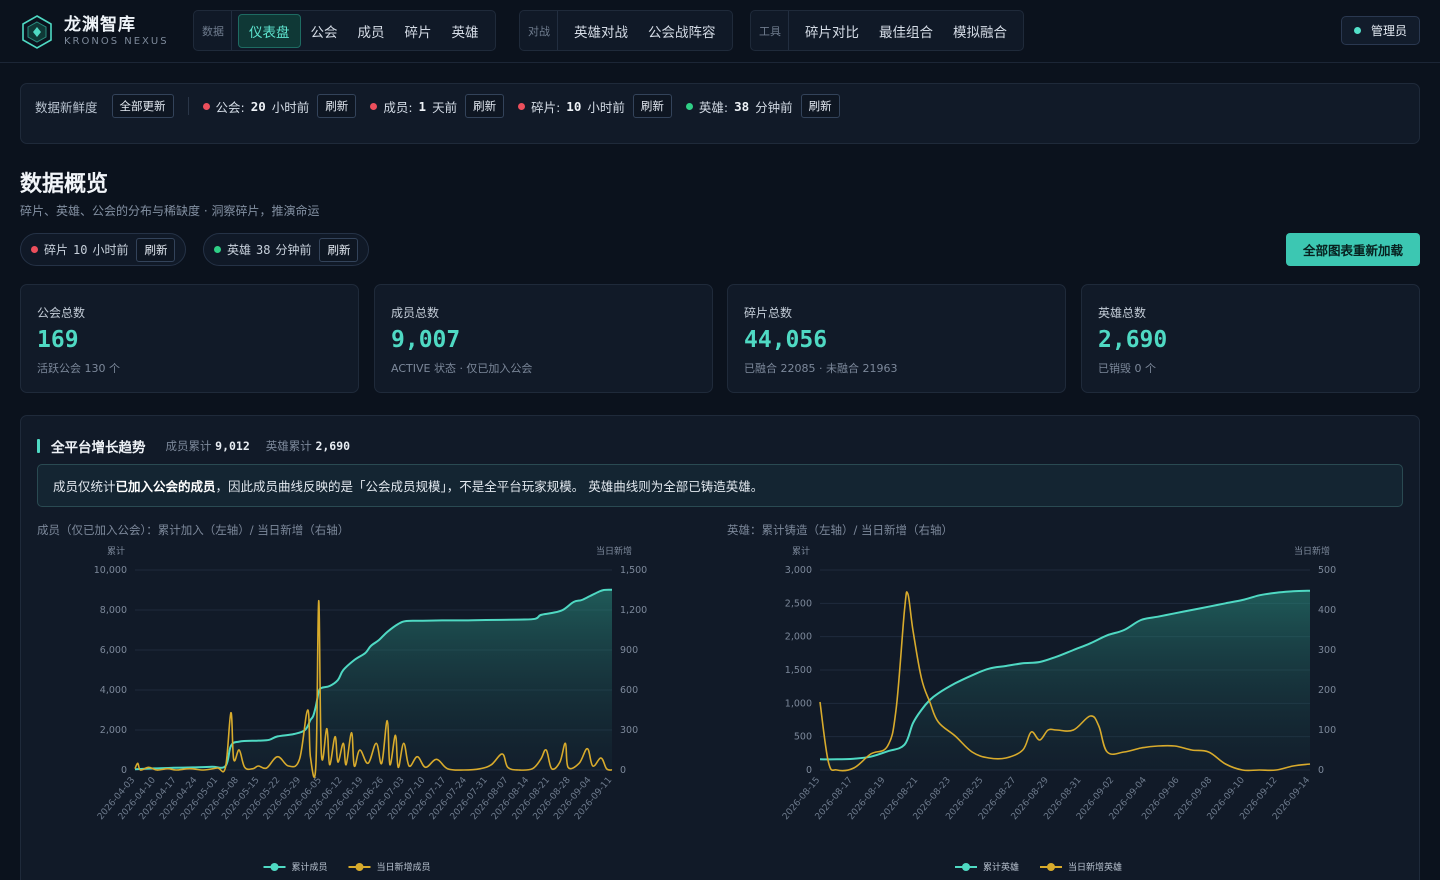  What do you see at coordinates (1327, 610) in the screenshot?
I see `right-tick-label: 400` at bounding box center [1327, 610].